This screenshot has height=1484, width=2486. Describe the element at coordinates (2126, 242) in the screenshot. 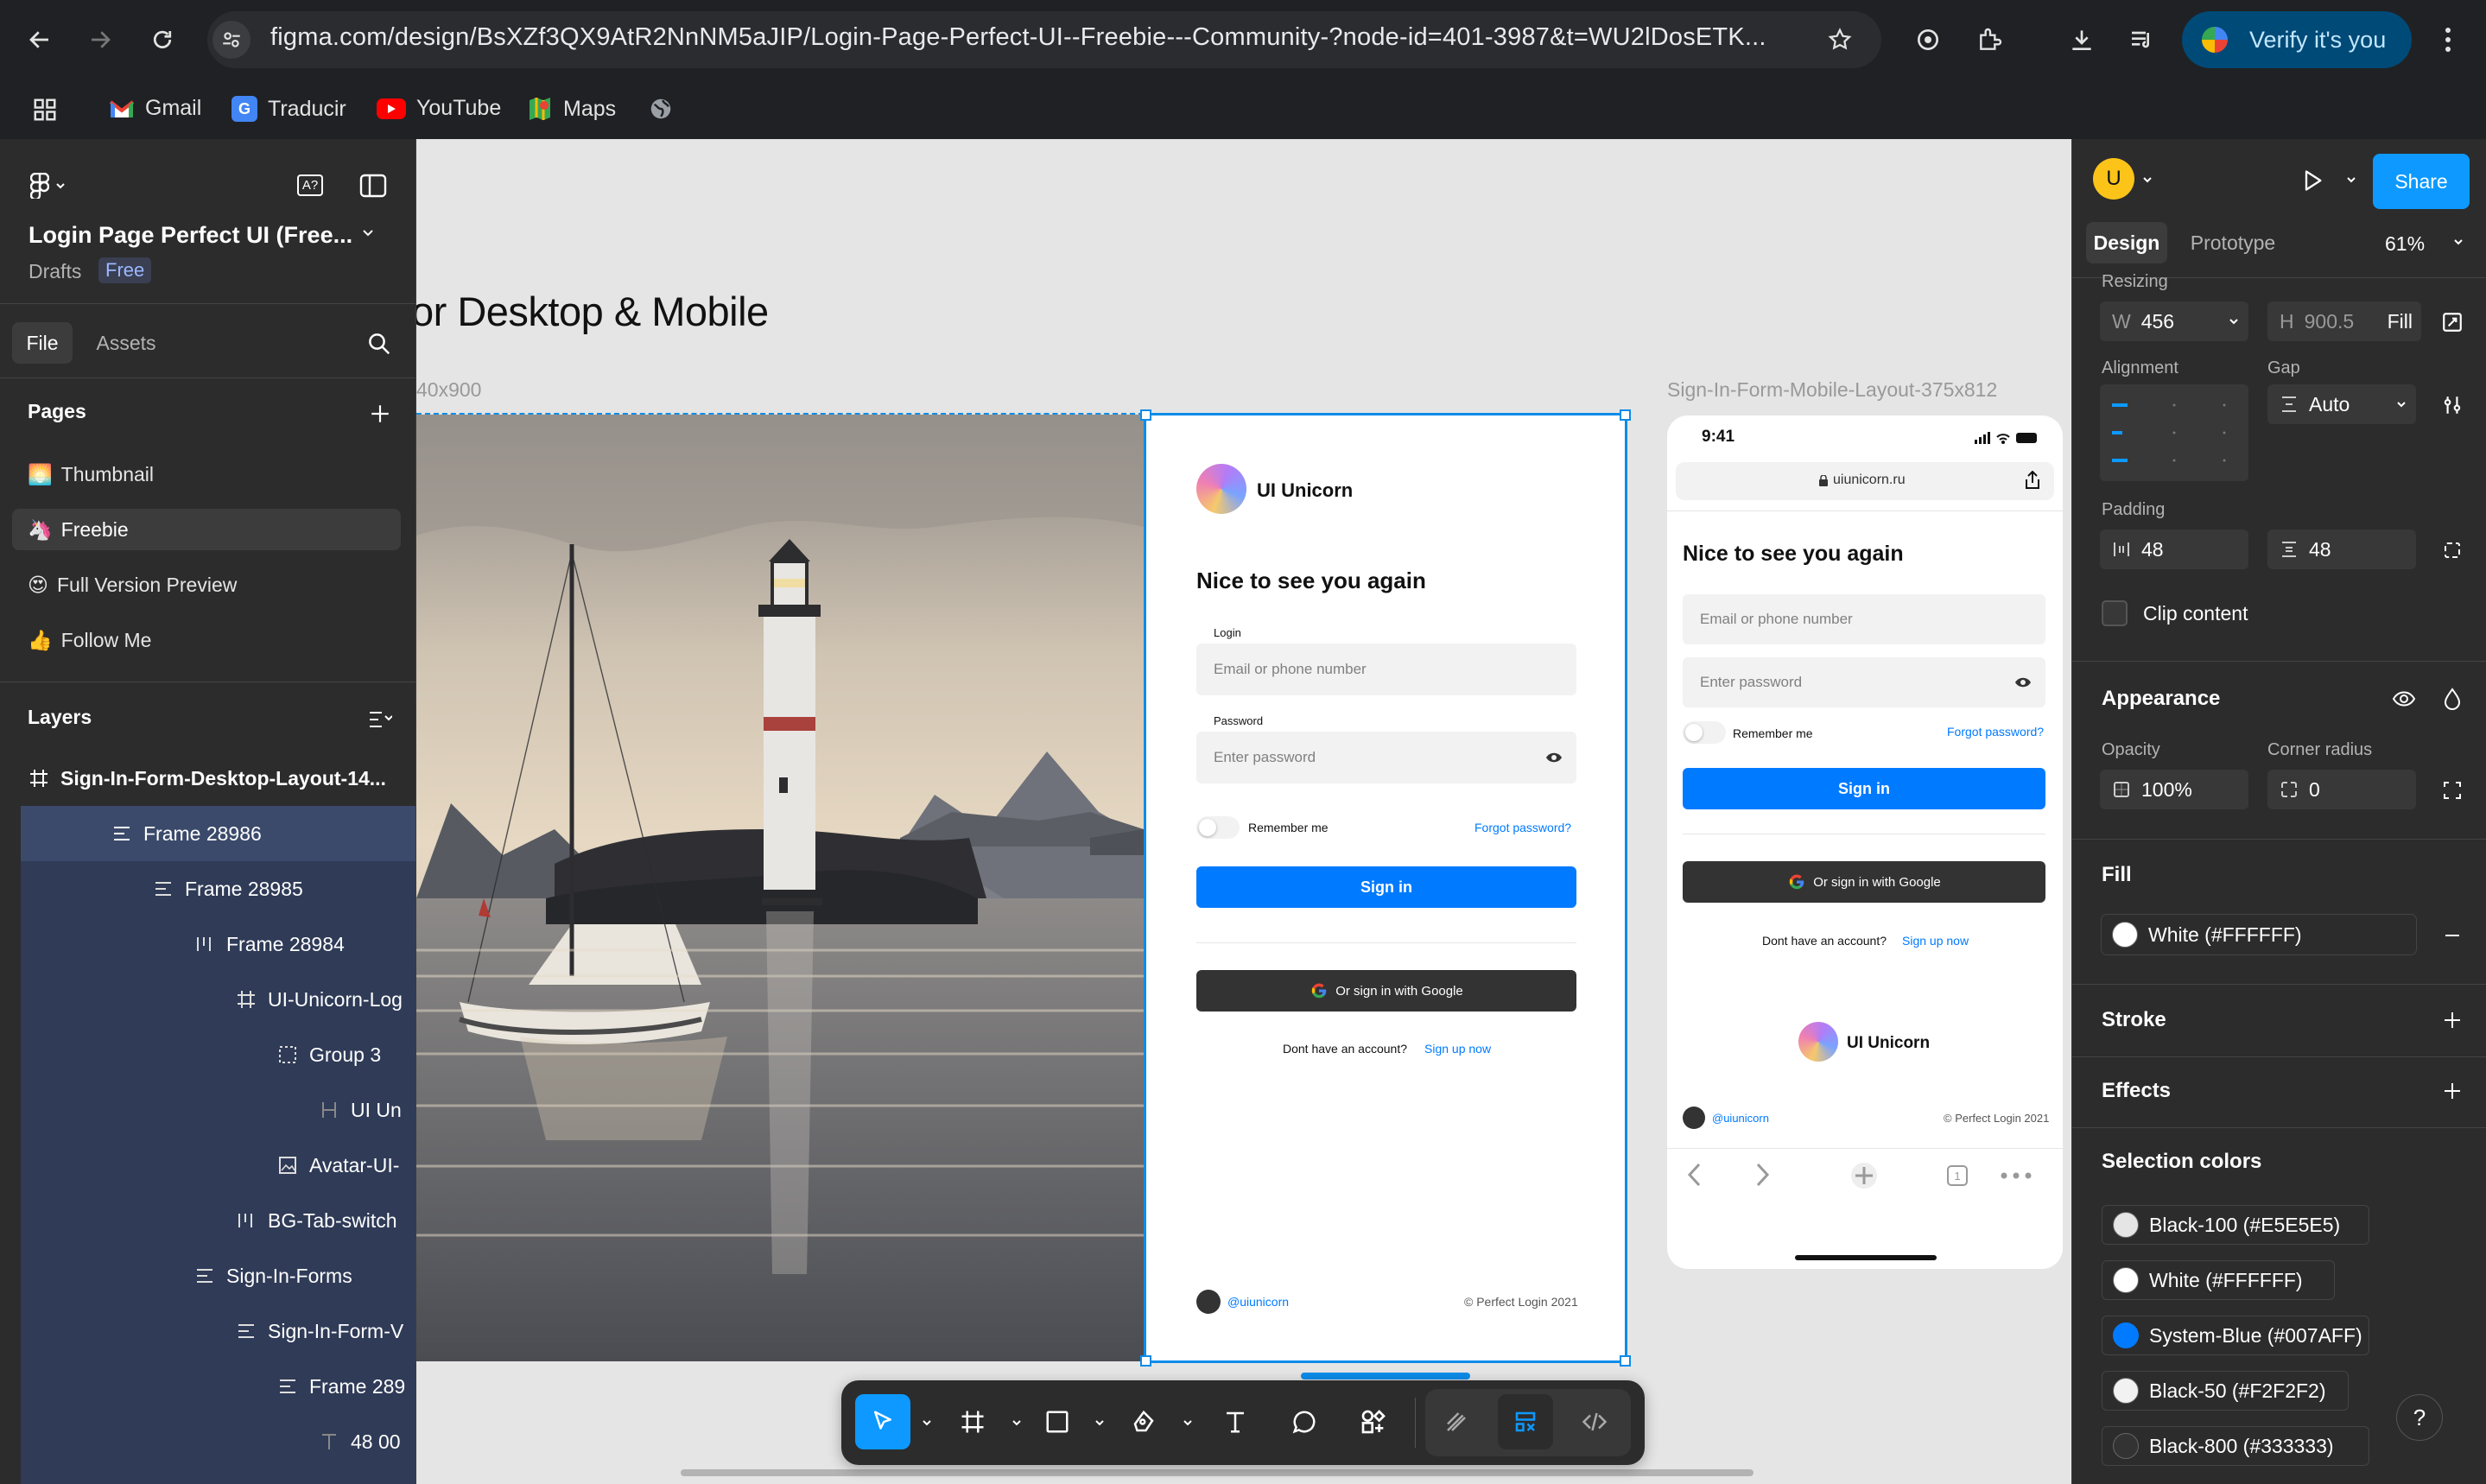

I see `tab-design: Design` at that location.